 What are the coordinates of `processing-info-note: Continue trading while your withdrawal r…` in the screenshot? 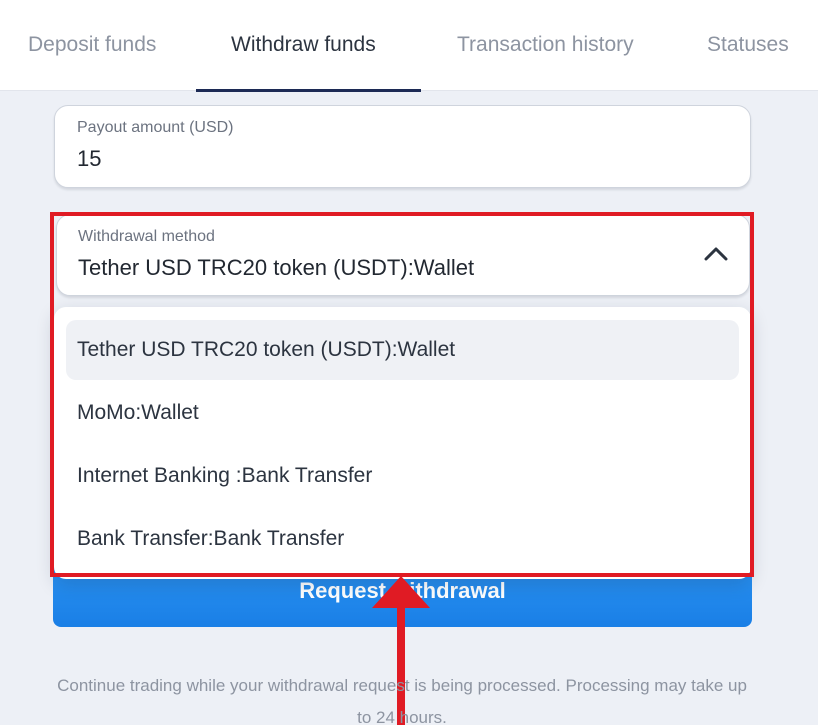 It's located at (402, 700).